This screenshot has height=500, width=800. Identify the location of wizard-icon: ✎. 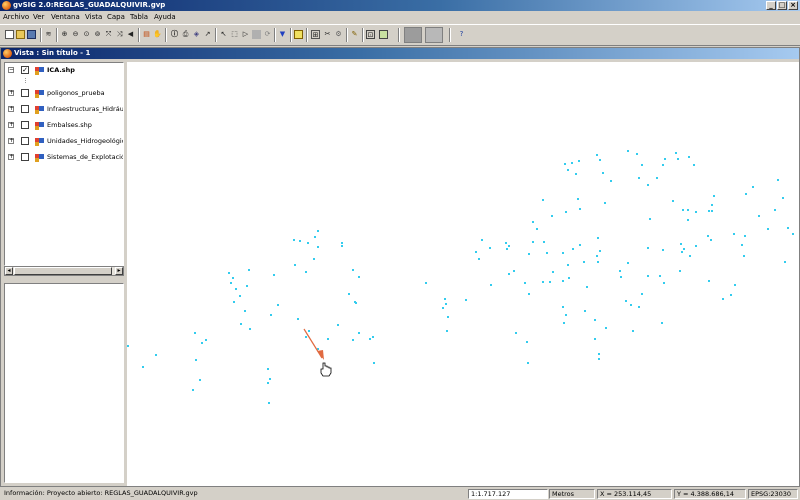
(354, 34).